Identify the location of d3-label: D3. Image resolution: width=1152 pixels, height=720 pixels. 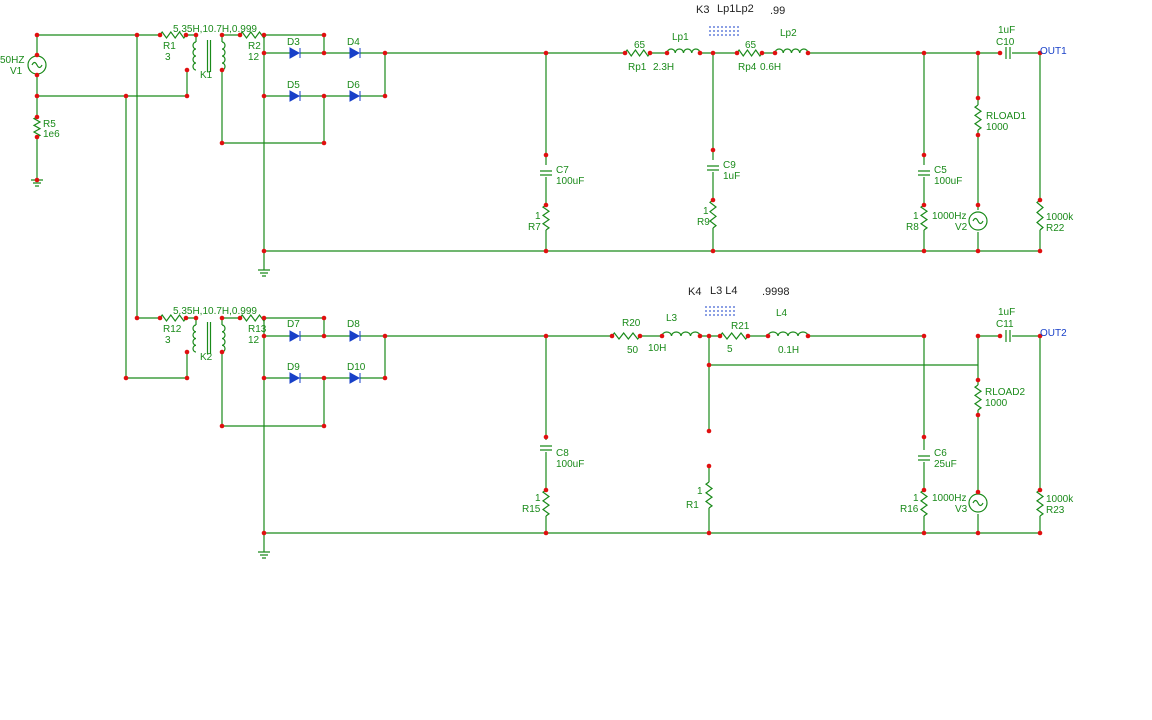
(293, 42).